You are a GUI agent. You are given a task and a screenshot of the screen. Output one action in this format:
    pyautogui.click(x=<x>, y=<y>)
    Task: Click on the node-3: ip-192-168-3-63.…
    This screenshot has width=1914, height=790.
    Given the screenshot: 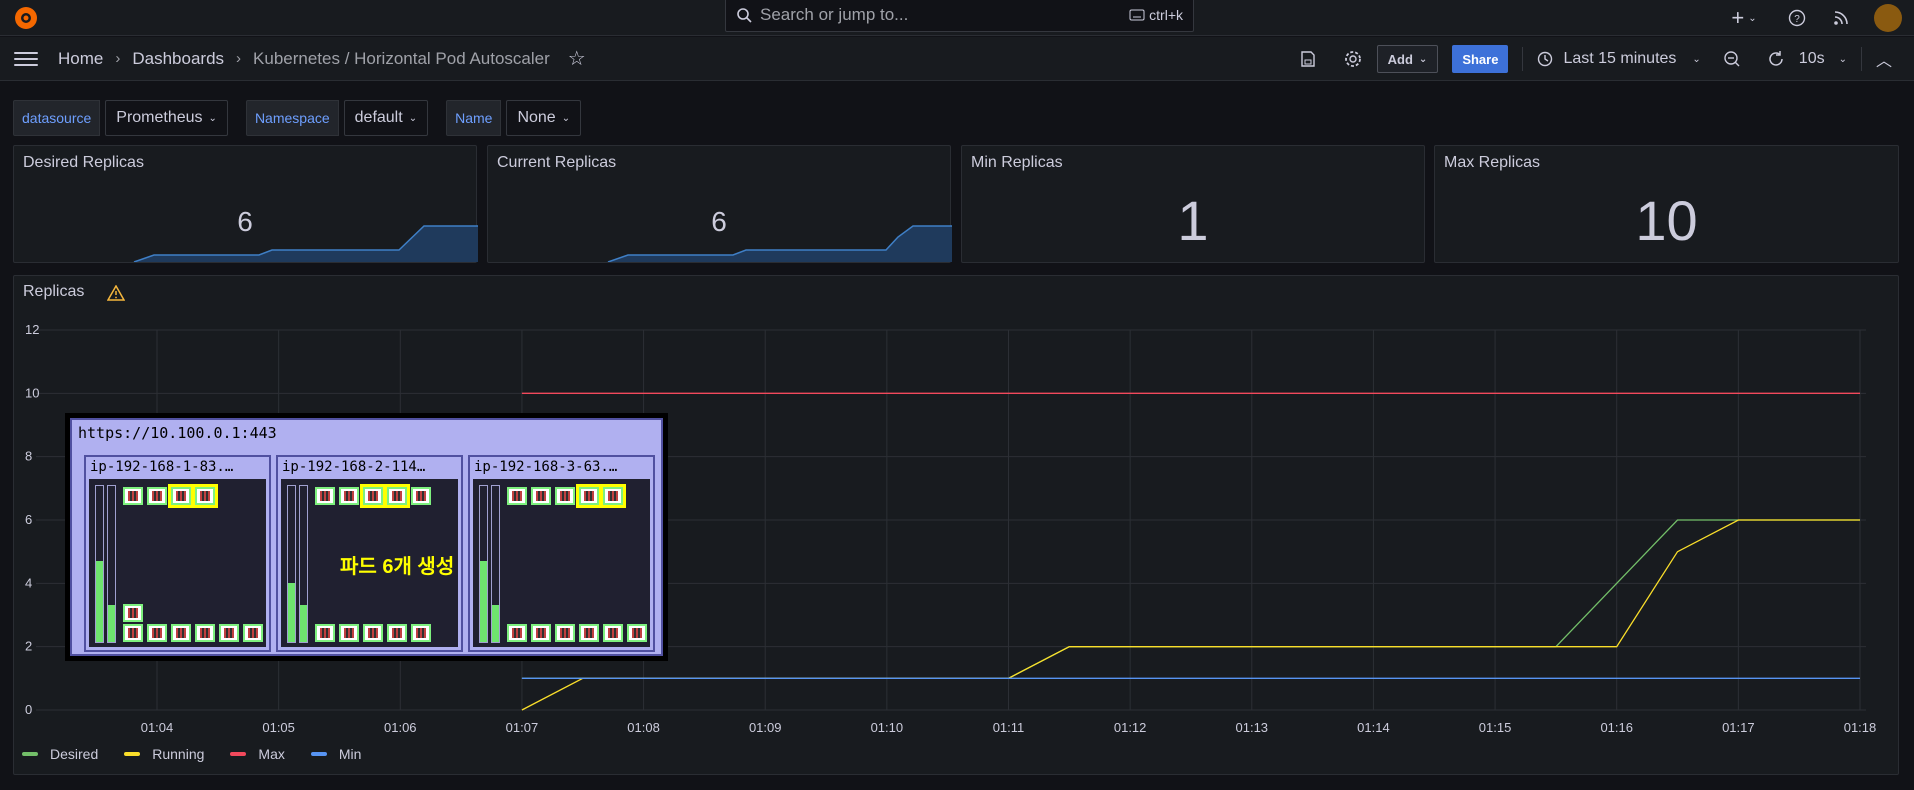 What is the action you would take?
    pyautogui.click(x=561, y=553)
    